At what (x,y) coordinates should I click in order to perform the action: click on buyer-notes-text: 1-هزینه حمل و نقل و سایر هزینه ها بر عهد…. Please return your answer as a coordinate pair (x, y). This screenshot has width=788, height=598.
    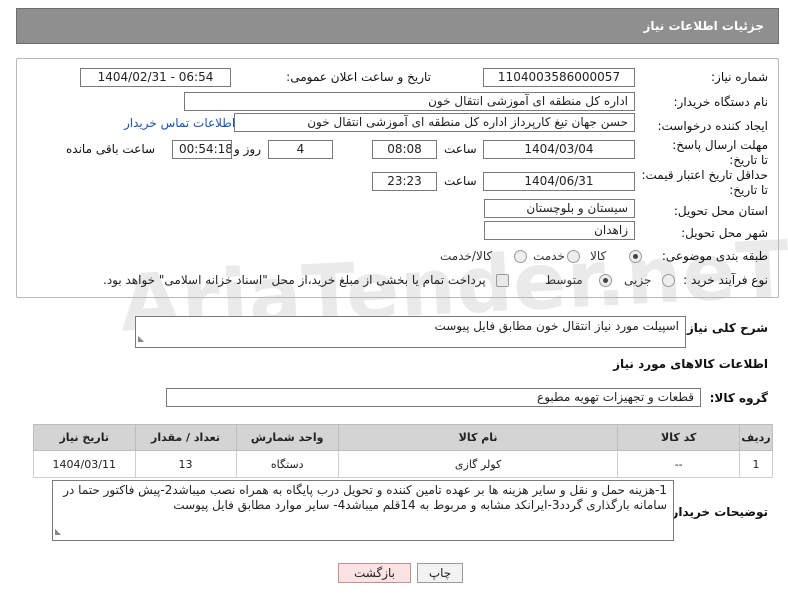
    Looking at the image, I should click on (365, 497).